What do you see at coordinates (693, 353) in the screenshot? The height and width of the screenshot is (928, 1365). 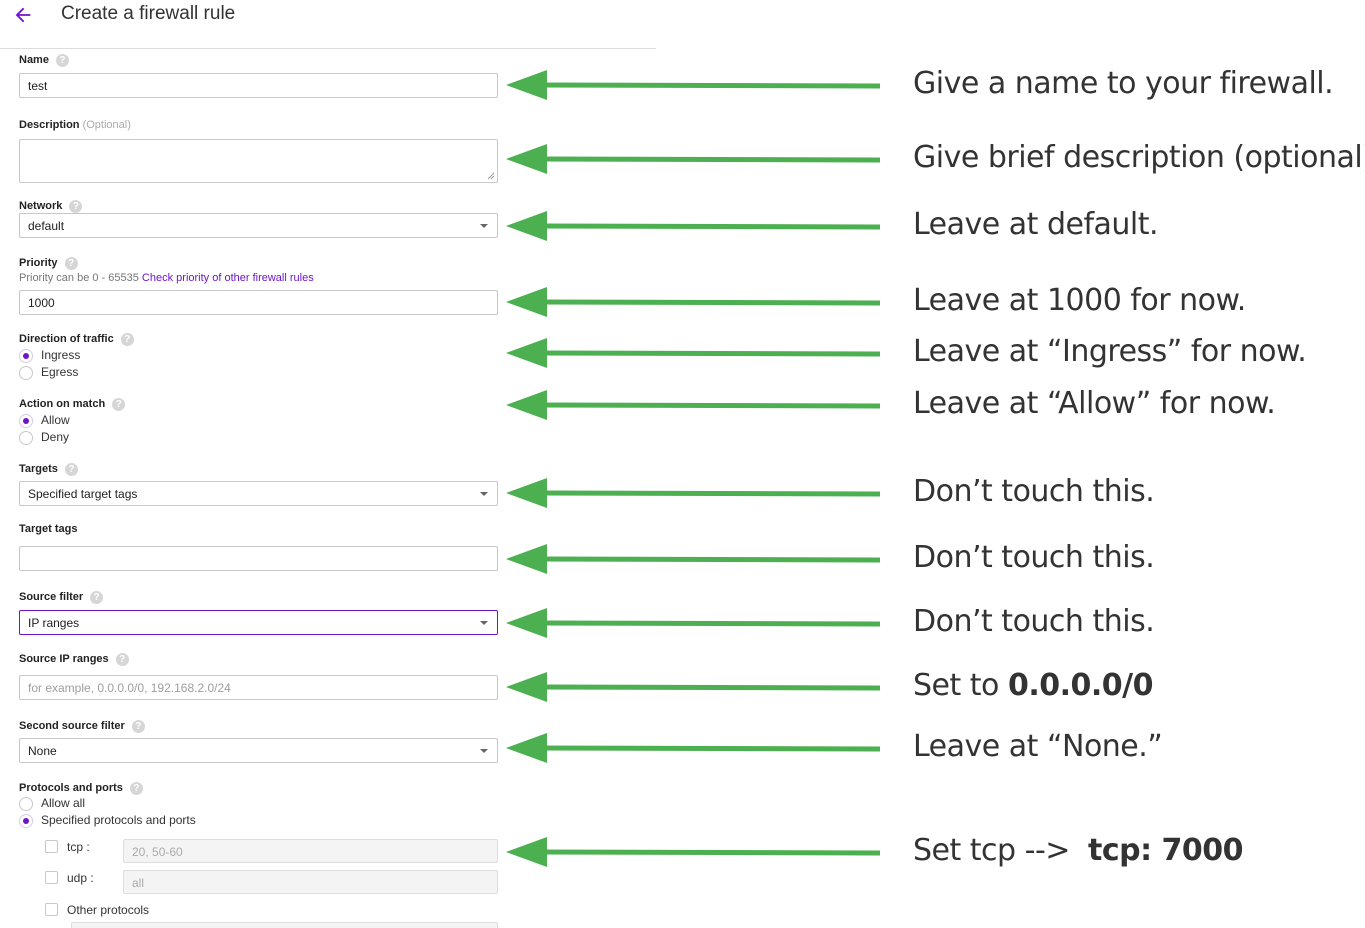 I see `arrow-direction` at bounding box center [693, 353].